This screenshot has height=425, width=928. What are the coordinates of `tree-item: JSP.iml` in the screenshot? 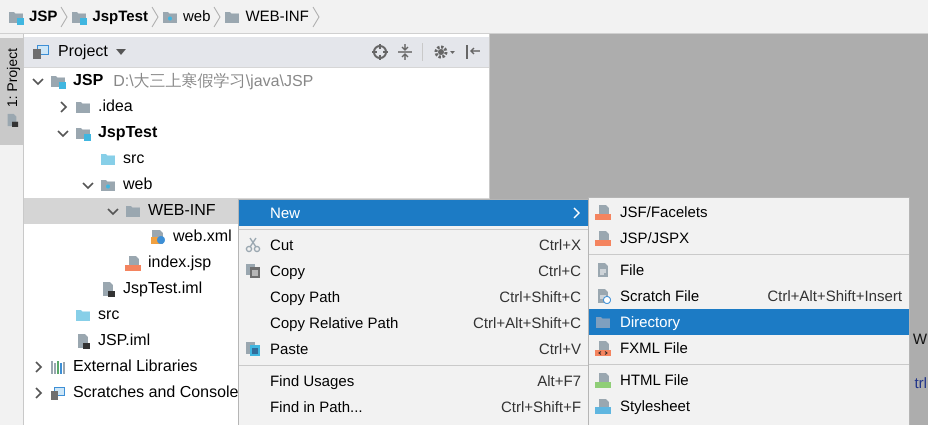 It's located at (124, 341).